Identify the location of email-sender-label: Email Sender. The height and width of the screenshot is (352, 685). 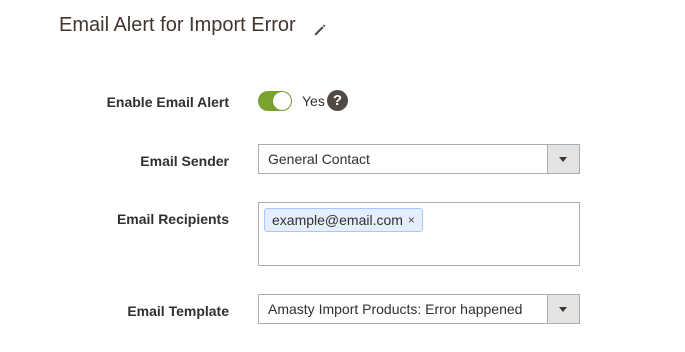
(184, 161).